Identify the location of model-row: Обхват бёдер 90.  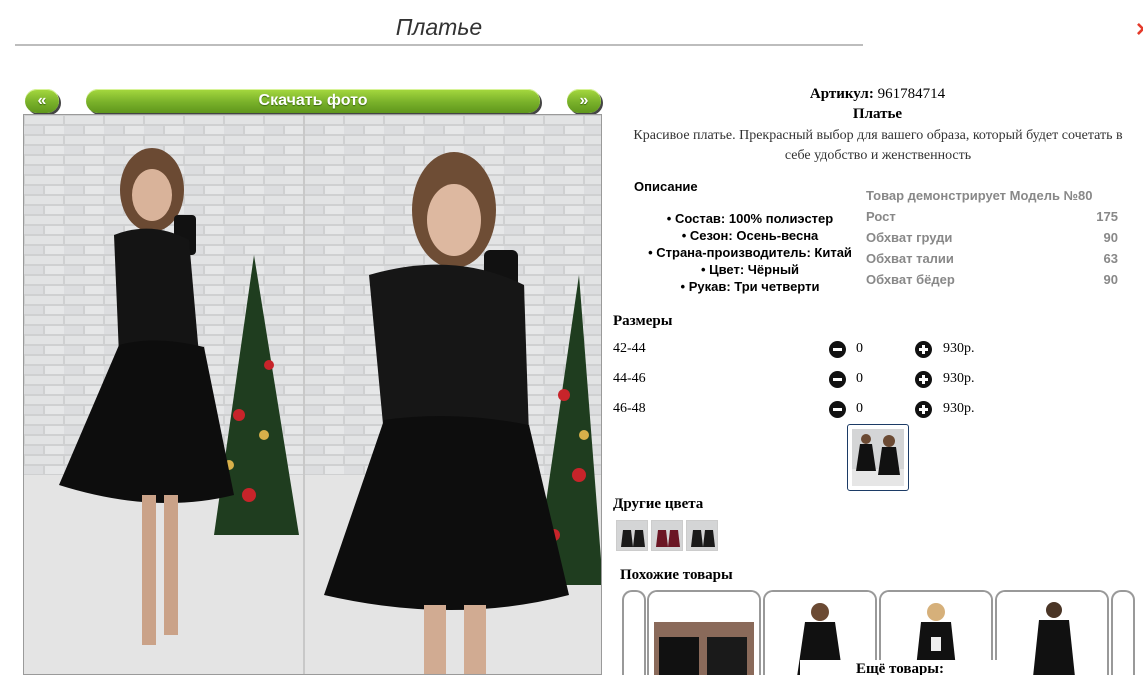
(992, 279).